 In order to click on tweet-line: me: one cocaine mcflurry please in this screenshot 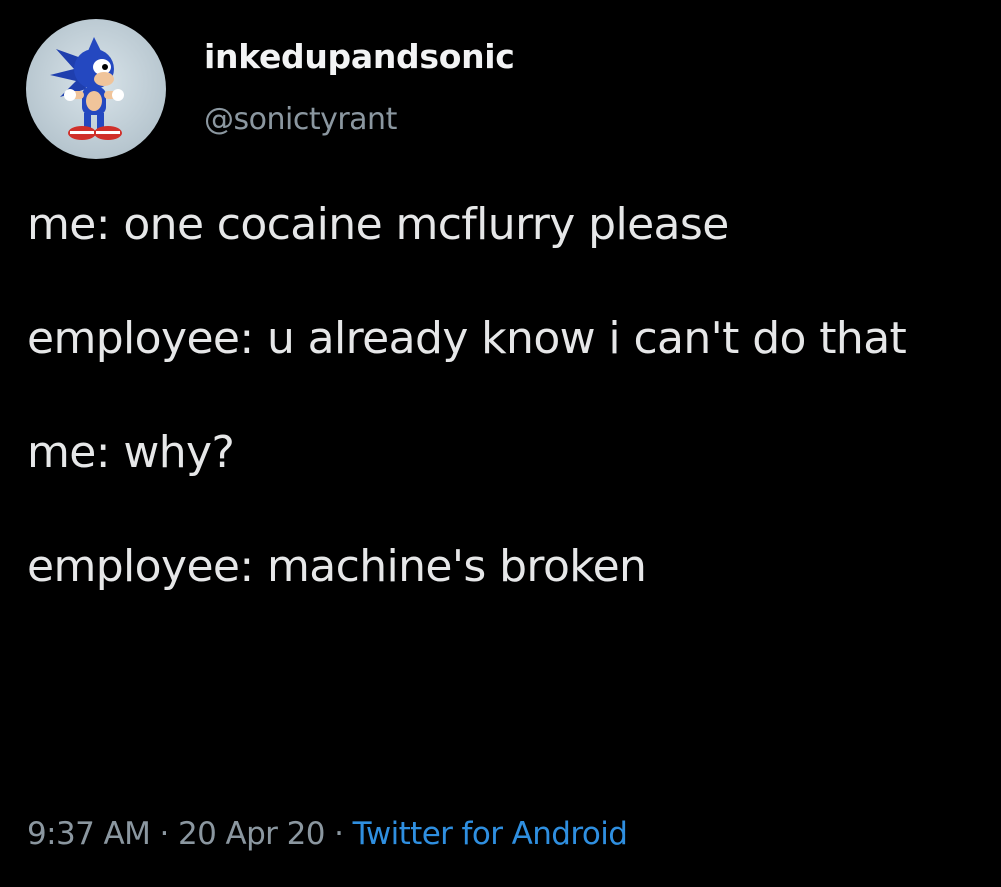, I will do `click(378, 224)`.